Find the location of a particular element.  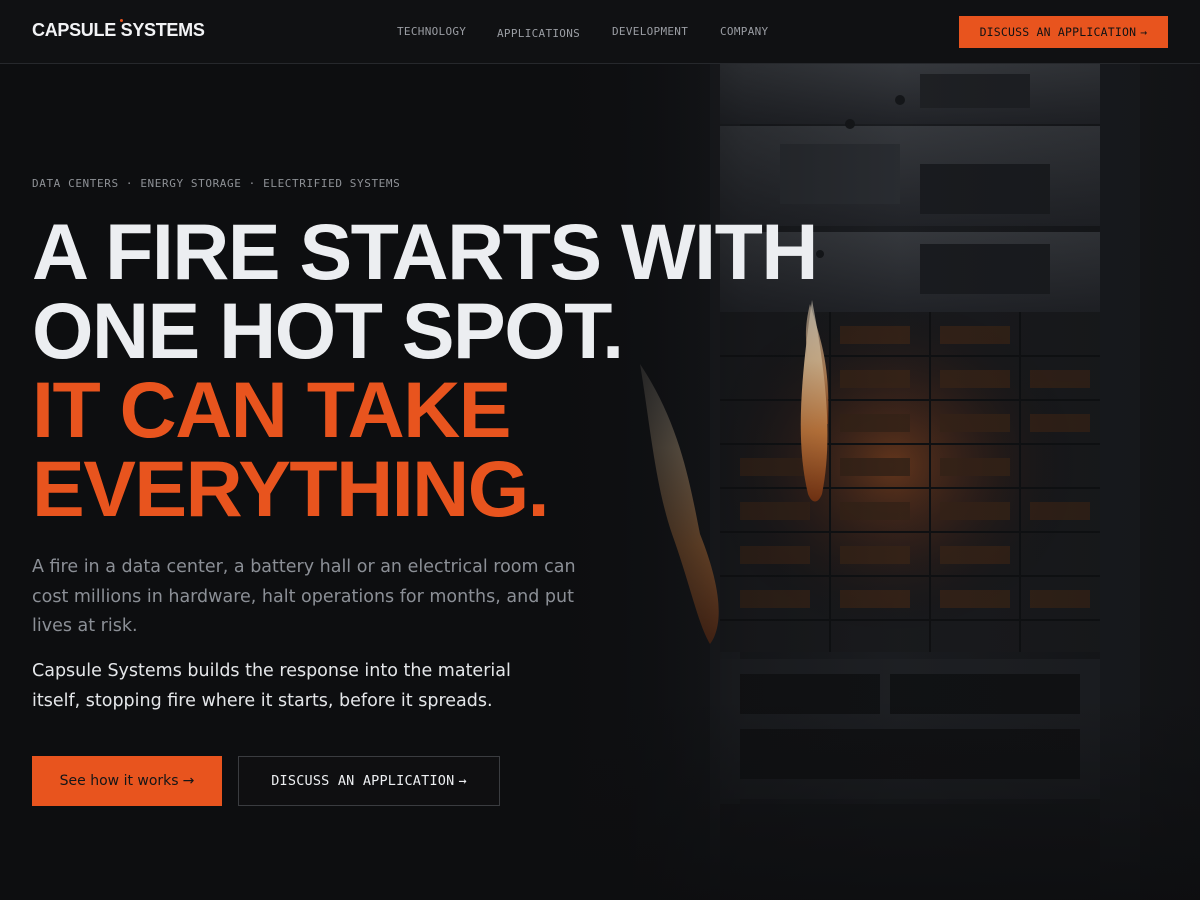

brand-name: CAPSULE SYSTEMS is located at coordinates (118, 30).